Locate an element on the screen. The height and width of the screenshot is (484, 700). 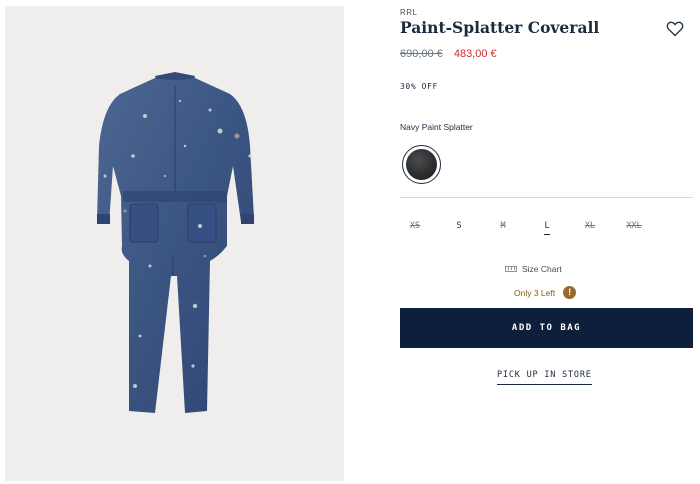
original-price: 690,00 € is located at coordinates (421, 54).